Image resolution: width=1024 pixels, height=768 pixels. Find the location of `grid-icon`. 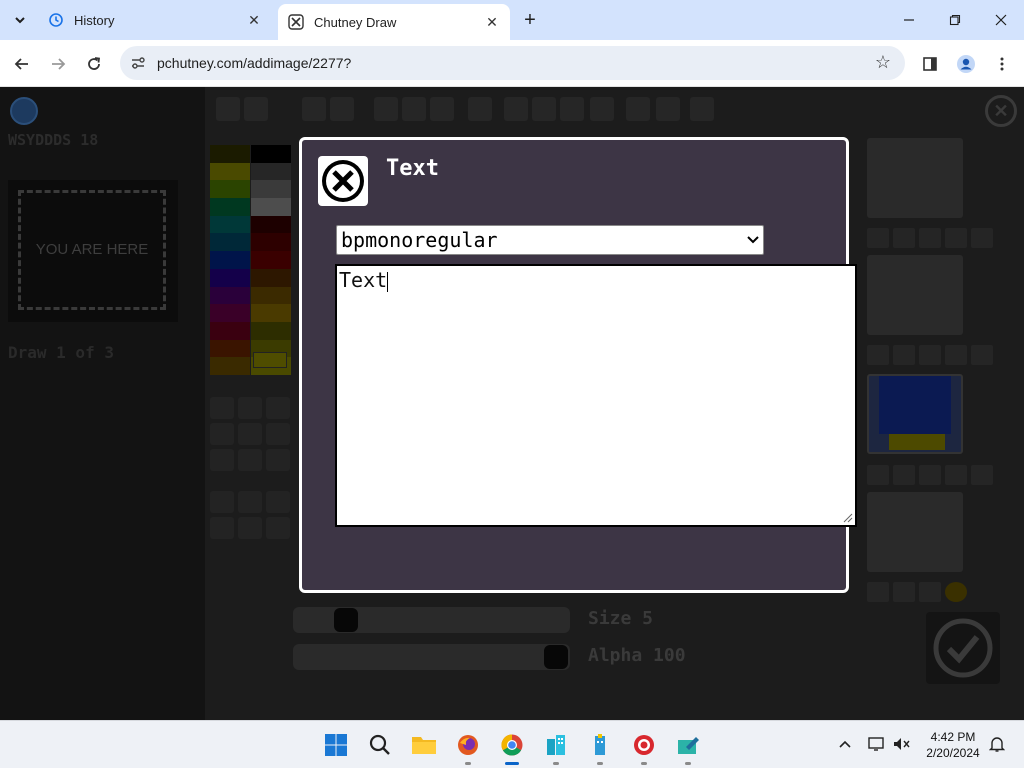

grid-icon is located at coordinates (480, 109).